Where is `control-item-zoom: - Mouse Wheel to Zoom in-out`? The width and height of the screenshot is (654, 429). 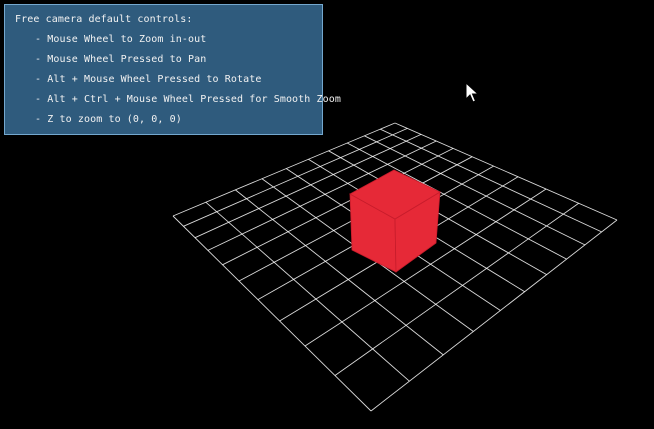 control-item-zoom: - Mouse Wheel to Zoom in-out is located at coordinates (121, 39).